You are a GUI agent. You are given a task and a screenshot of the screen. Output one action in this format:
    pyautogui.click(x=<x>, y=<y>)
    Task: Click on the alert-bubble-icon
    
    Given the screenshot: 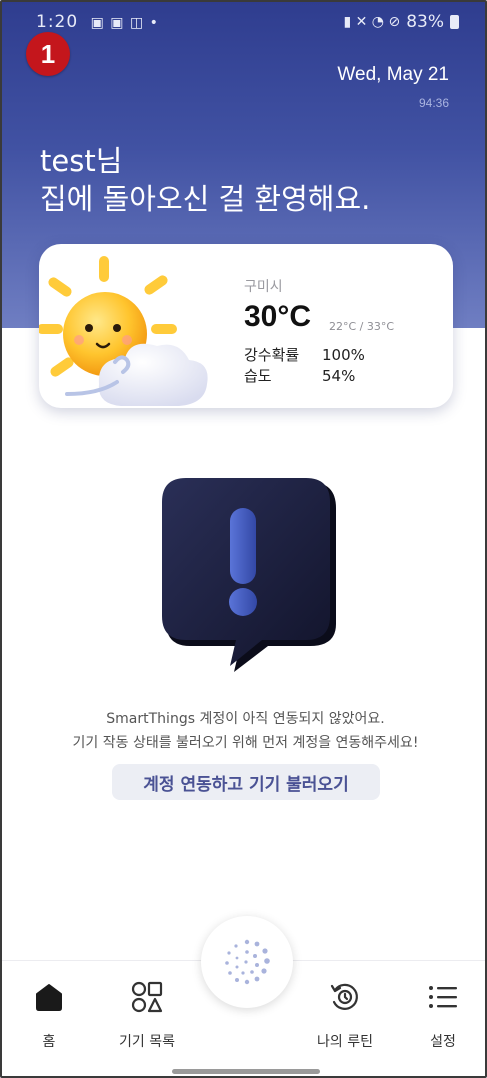 What is the action you would take?
    pyautogui.click(x=249, y=575)
    